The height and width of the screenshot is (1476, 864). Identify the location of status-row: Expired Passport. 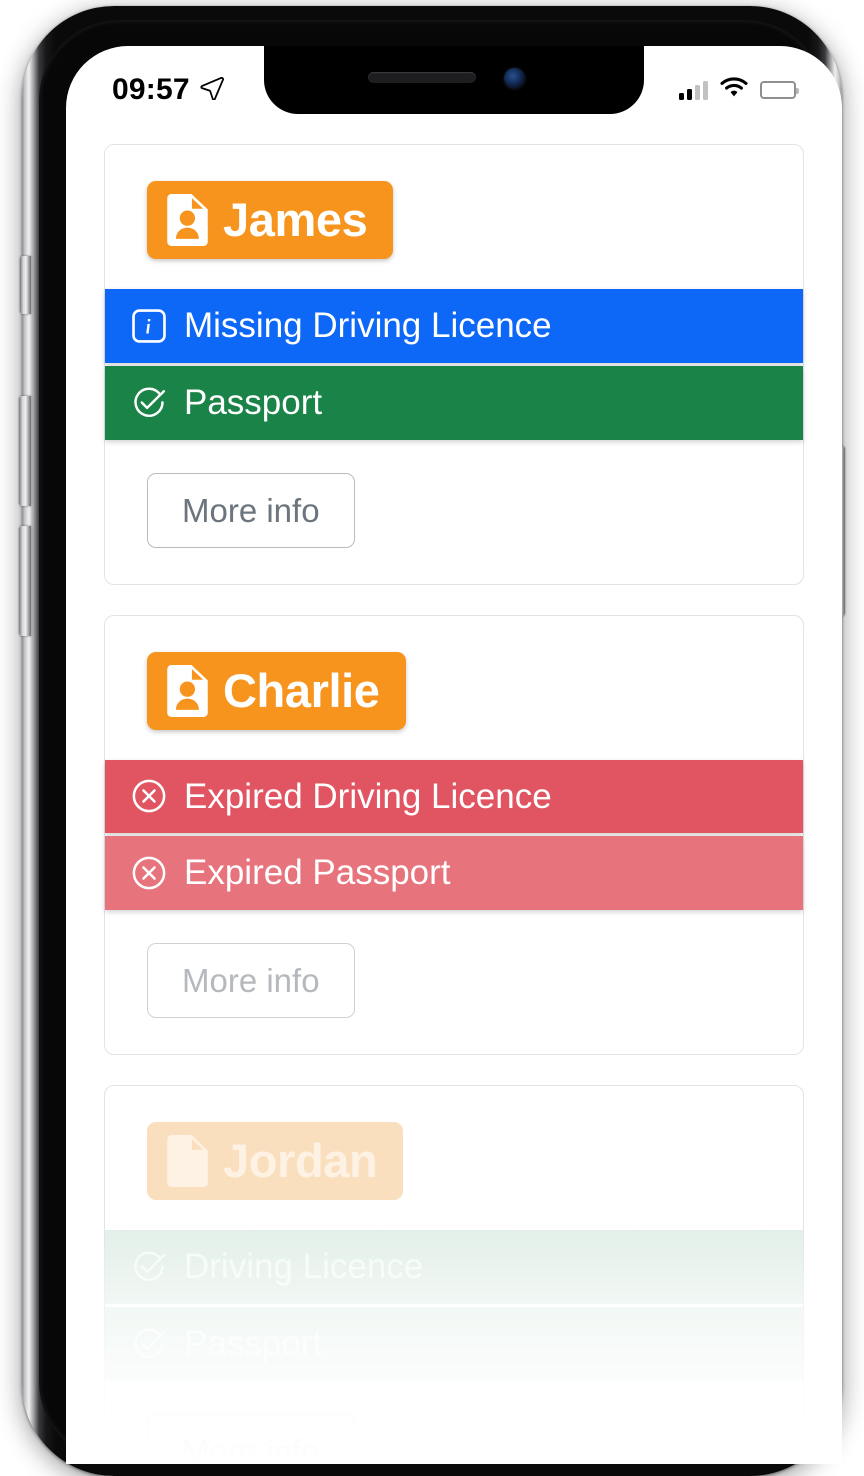
(454, 873).